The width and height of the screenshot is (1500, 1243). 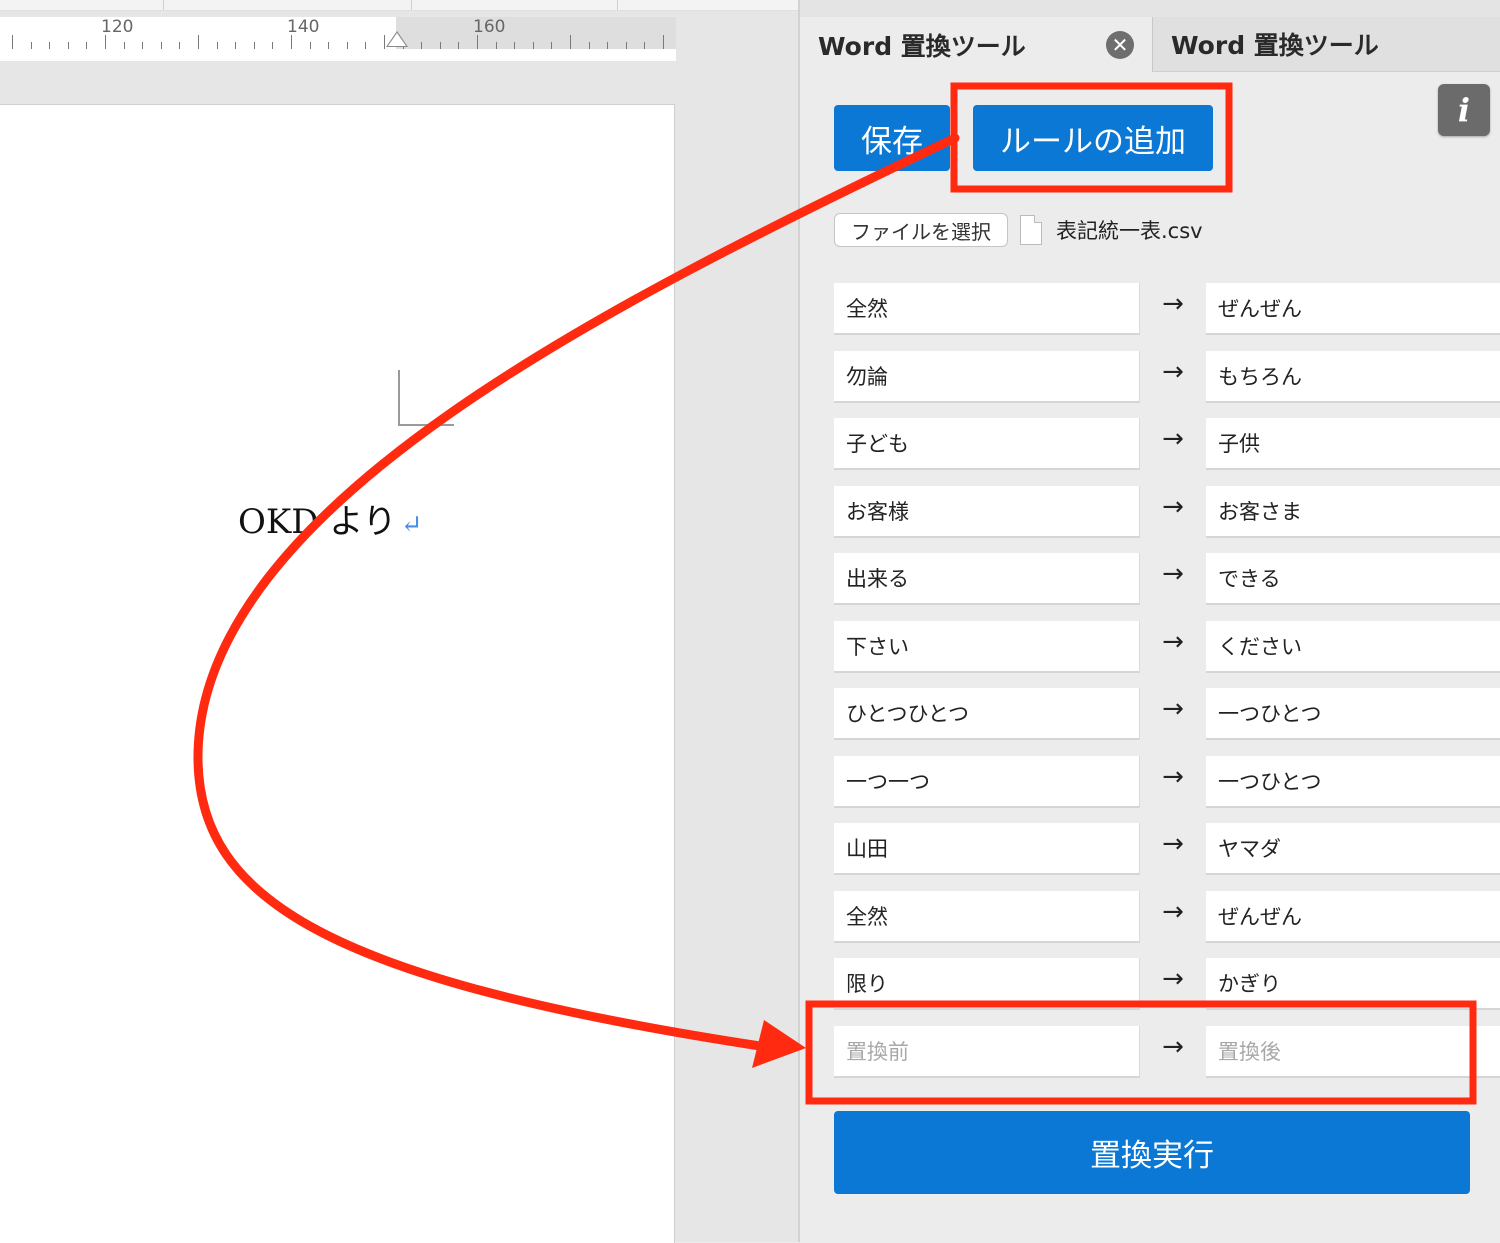 What do you see at coordinates (1353, 377) in the screenshot?
I see `rule-after-input: もちろん` at bounding box center [1353, 377].